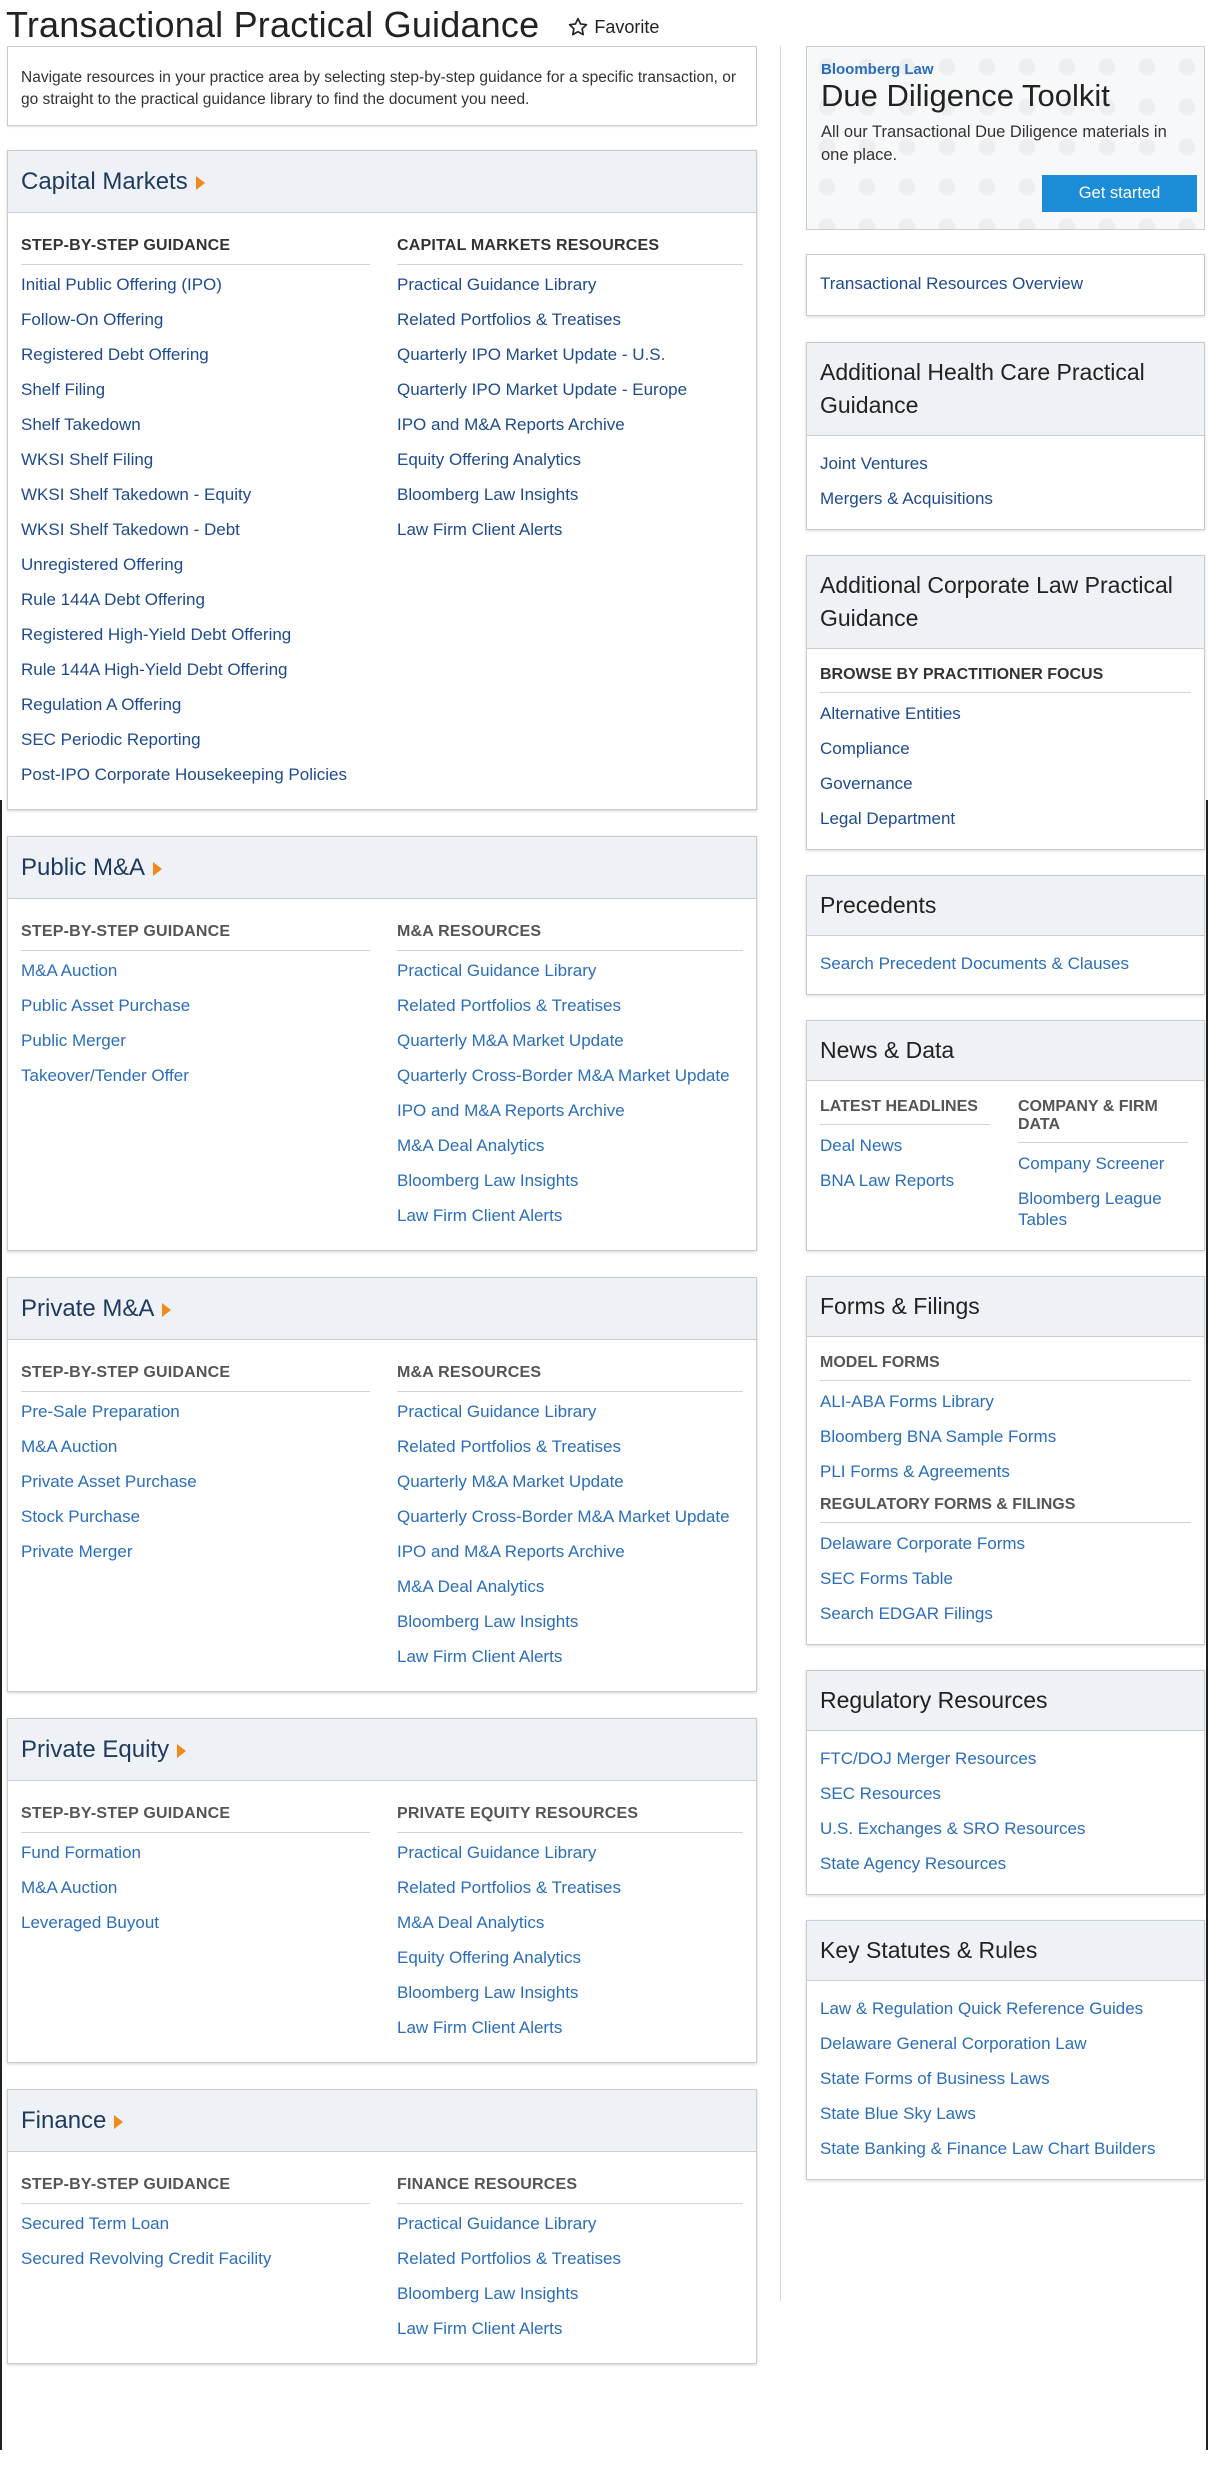  Describe the element at coordinates (1005, 2008) in the screenshot. I see `resource-link: Law & Regulation Quick Reference Guides` at that location.